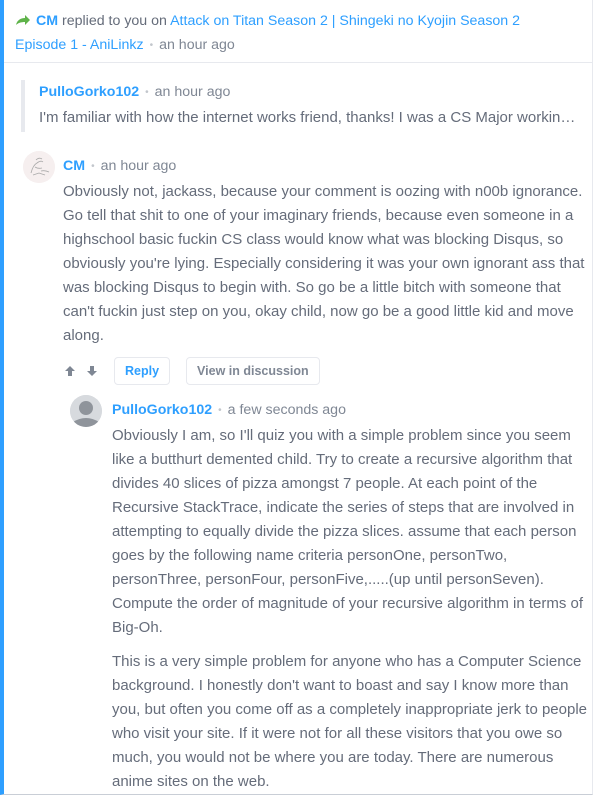 The width and height of the screenshot is (596, 796). What do you see at coordinates (253, 371) in the screenshot?
I see `view-in-discussion-button: View in discussion` at bounding box center [253, 371].